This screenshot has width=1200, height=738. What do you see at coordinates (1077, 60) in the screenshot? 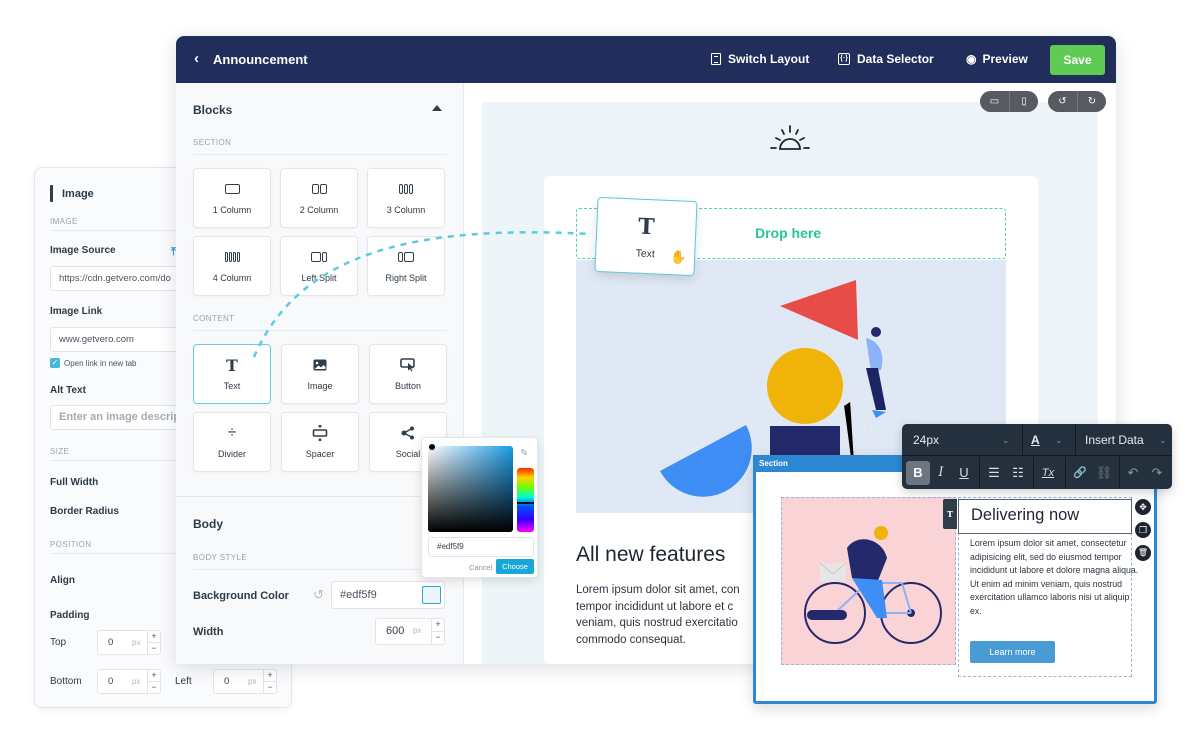
I see `save-button: Save` at bounding box center [1077, 60].